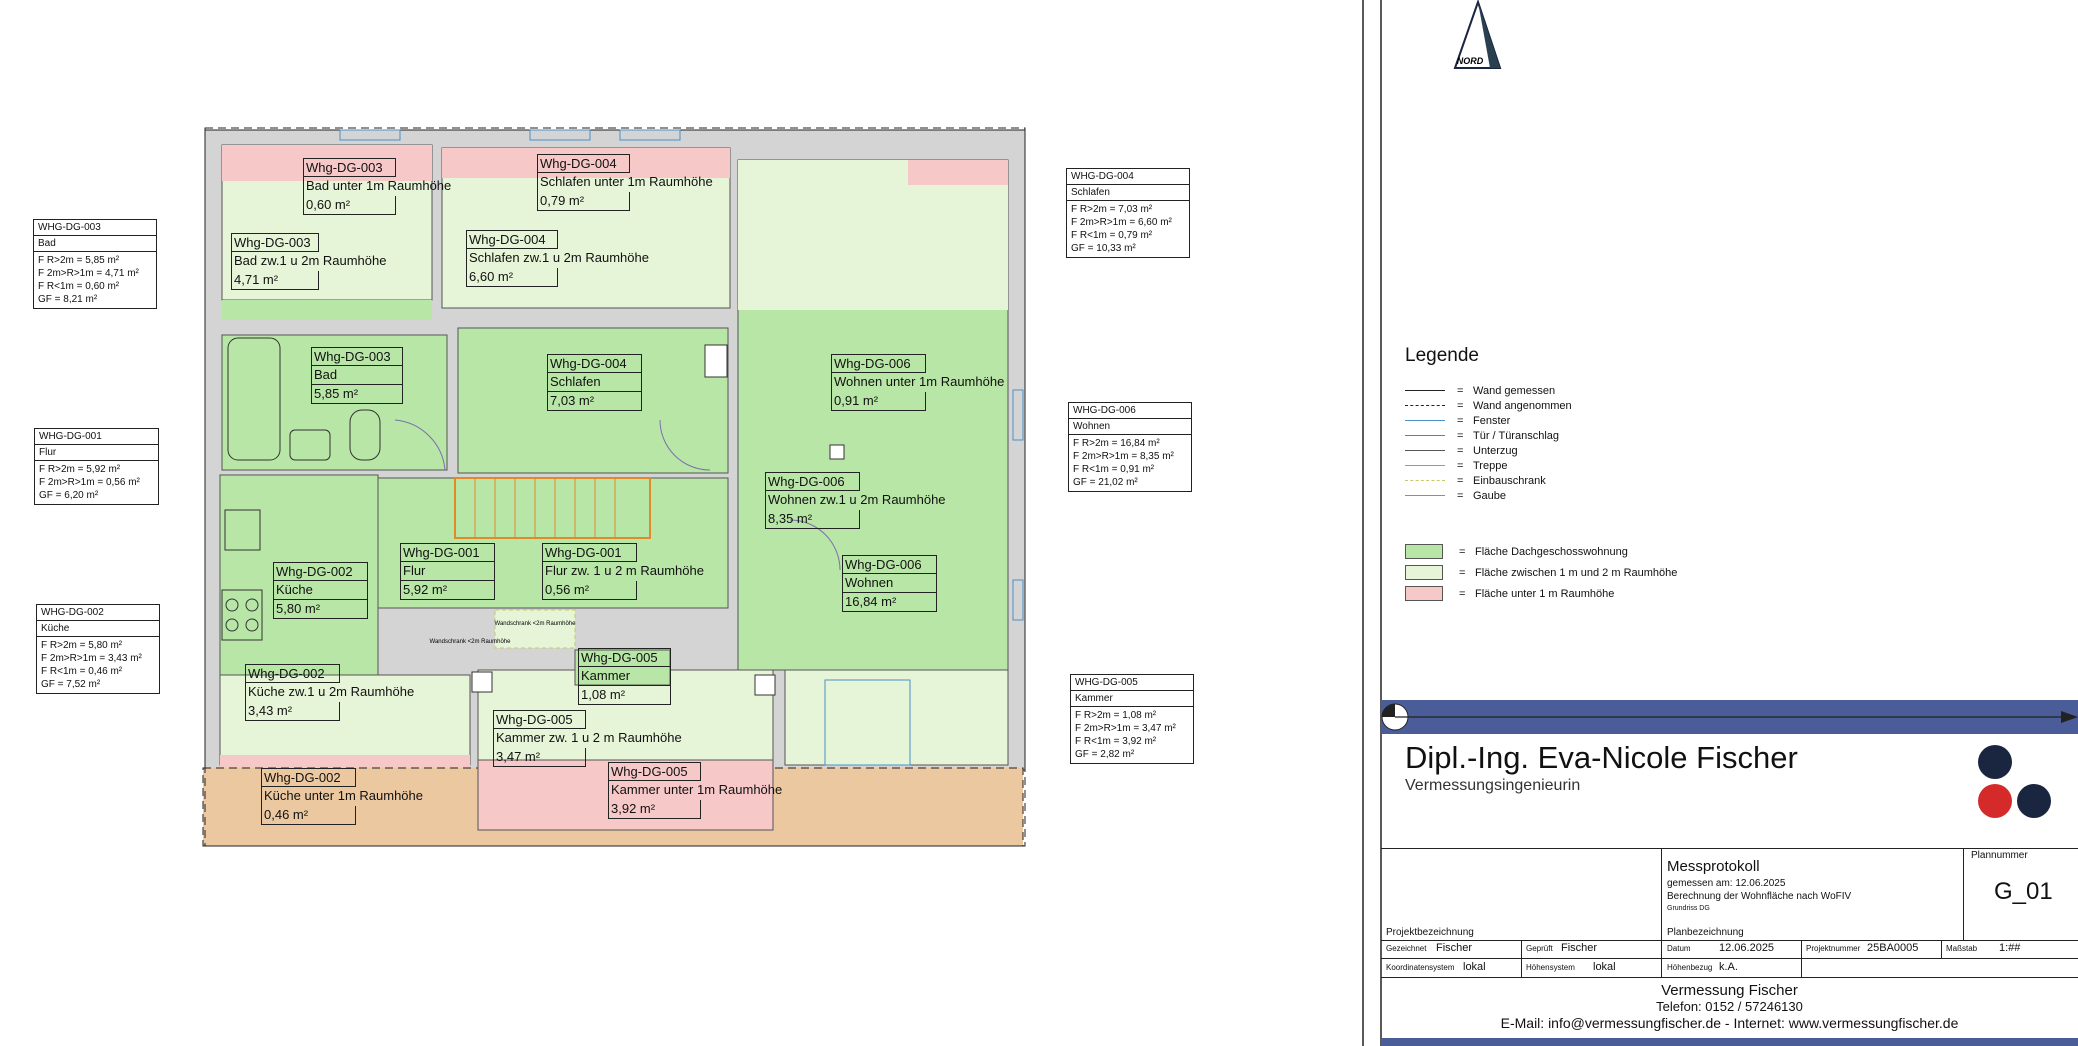  I want to click on room-label: Whg-DG-006 Wohnen 16,84 m², so click(889, 583).